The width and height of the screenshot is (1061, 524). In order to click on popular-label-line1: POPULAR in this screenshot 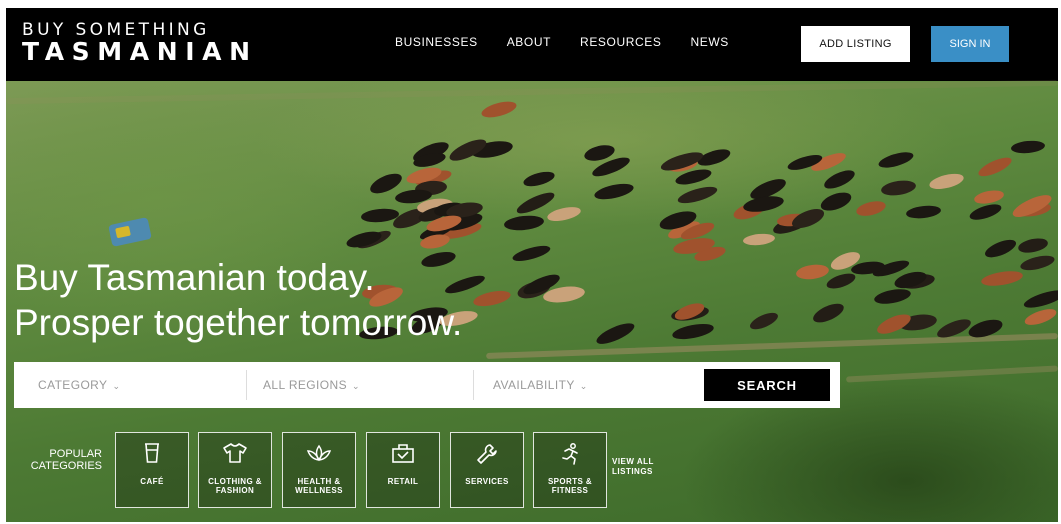, I will do `click(75, 454)`.